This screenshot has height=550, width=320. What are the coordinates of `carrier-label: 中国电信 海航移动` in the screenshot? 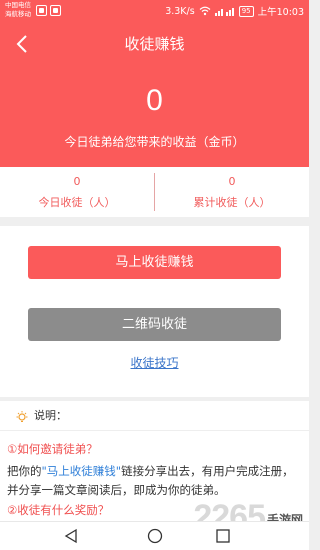 It's located at (18, 10).